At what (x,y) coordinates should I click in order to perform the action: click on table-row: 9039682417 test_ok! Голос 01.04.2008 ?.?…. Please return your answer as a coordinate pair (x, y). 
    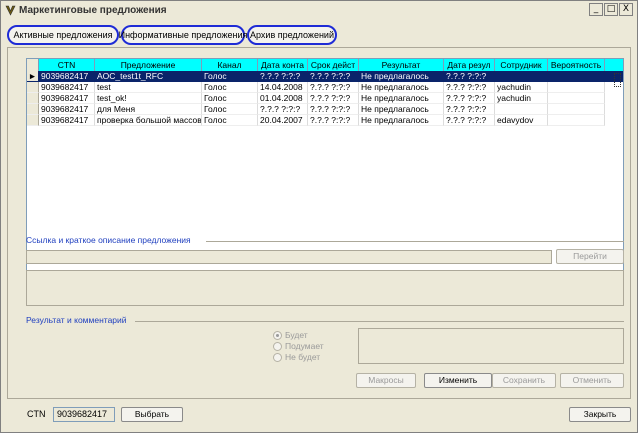
    Looking at the image, I should click on (325, 98).